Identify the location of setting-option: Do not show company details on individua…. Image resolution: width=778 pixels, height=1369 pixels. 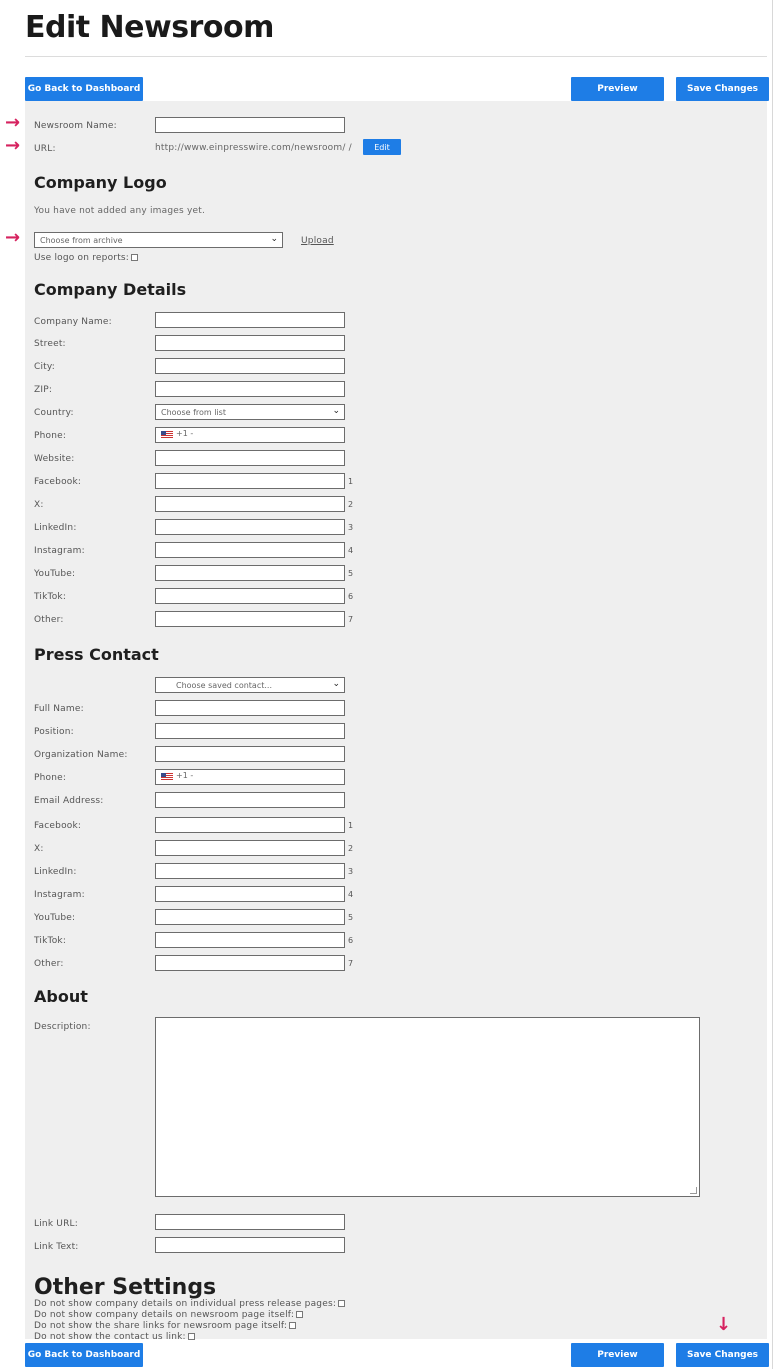
(190, 1304).